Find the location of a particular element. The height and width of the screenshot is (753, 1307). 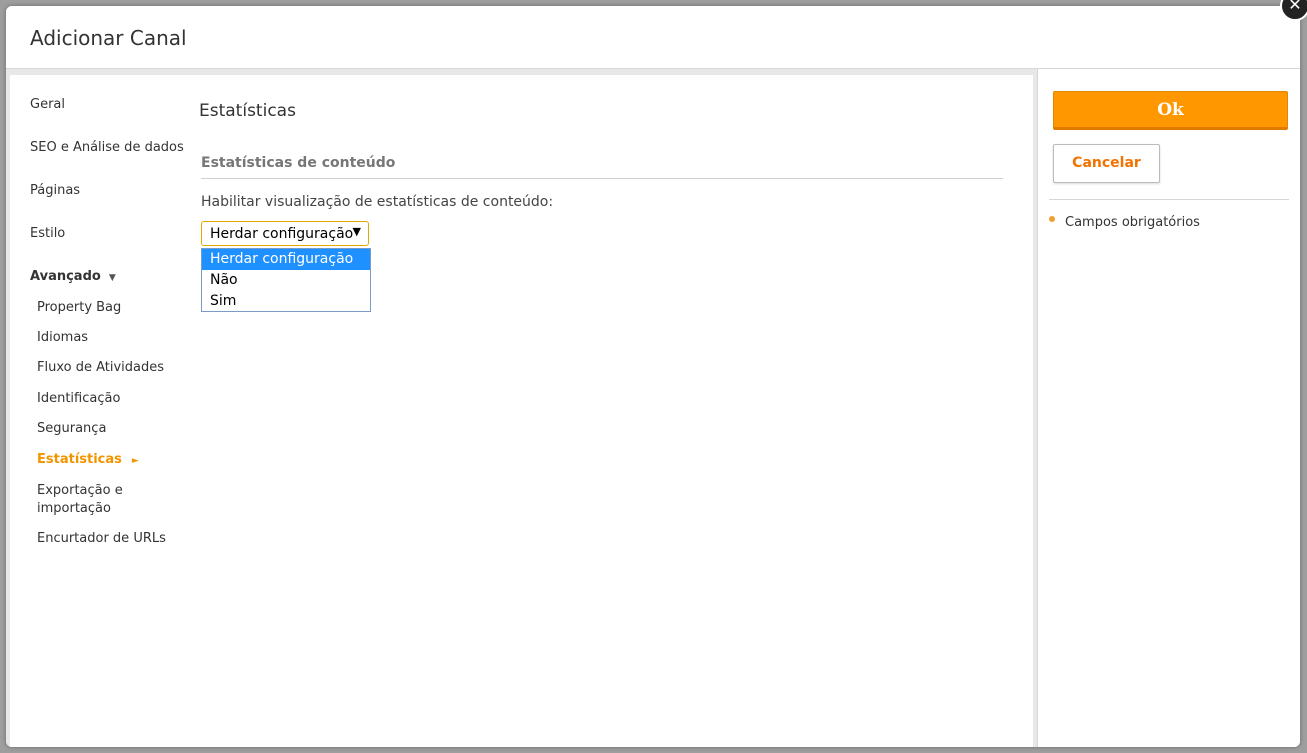

option-sim: Sim is located at coordinates (286, 301).